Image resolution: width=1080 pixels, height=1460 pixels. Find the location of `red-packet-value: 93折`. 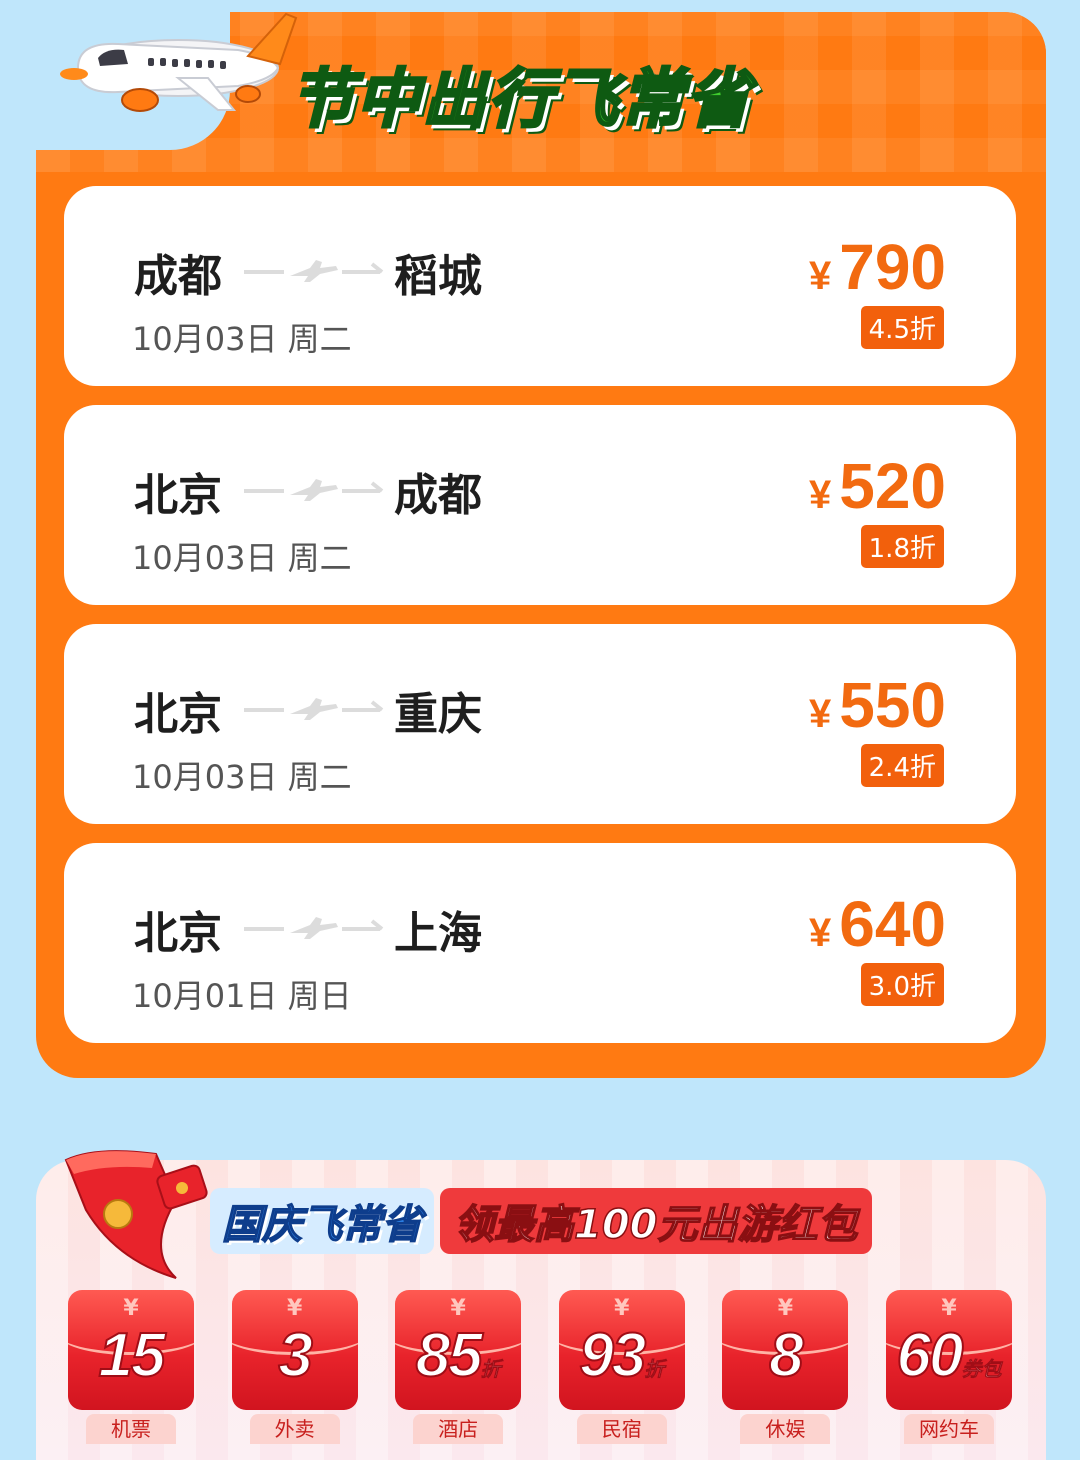

red-packet-value: 93折 is located at coordinates (622, 1355).